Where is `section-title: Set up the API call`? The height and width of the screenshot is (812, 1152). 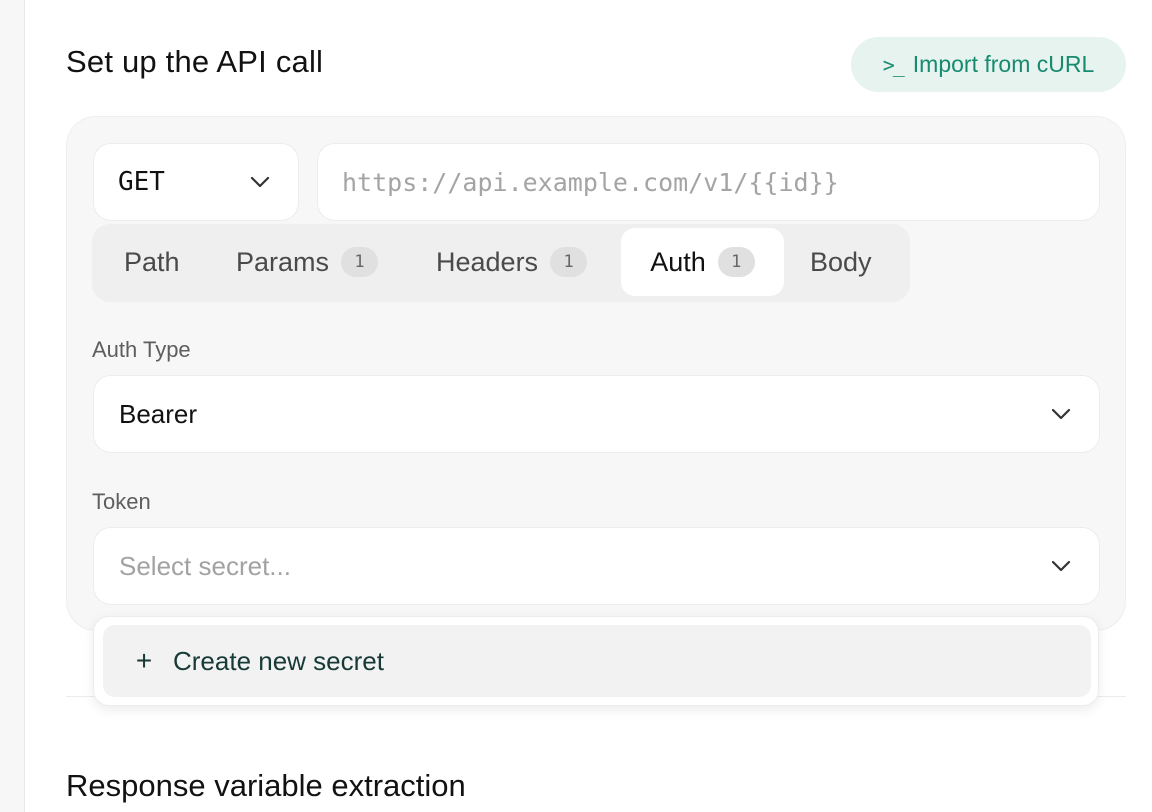
section-title: Set up the API call is located at coordinates (195, 61).